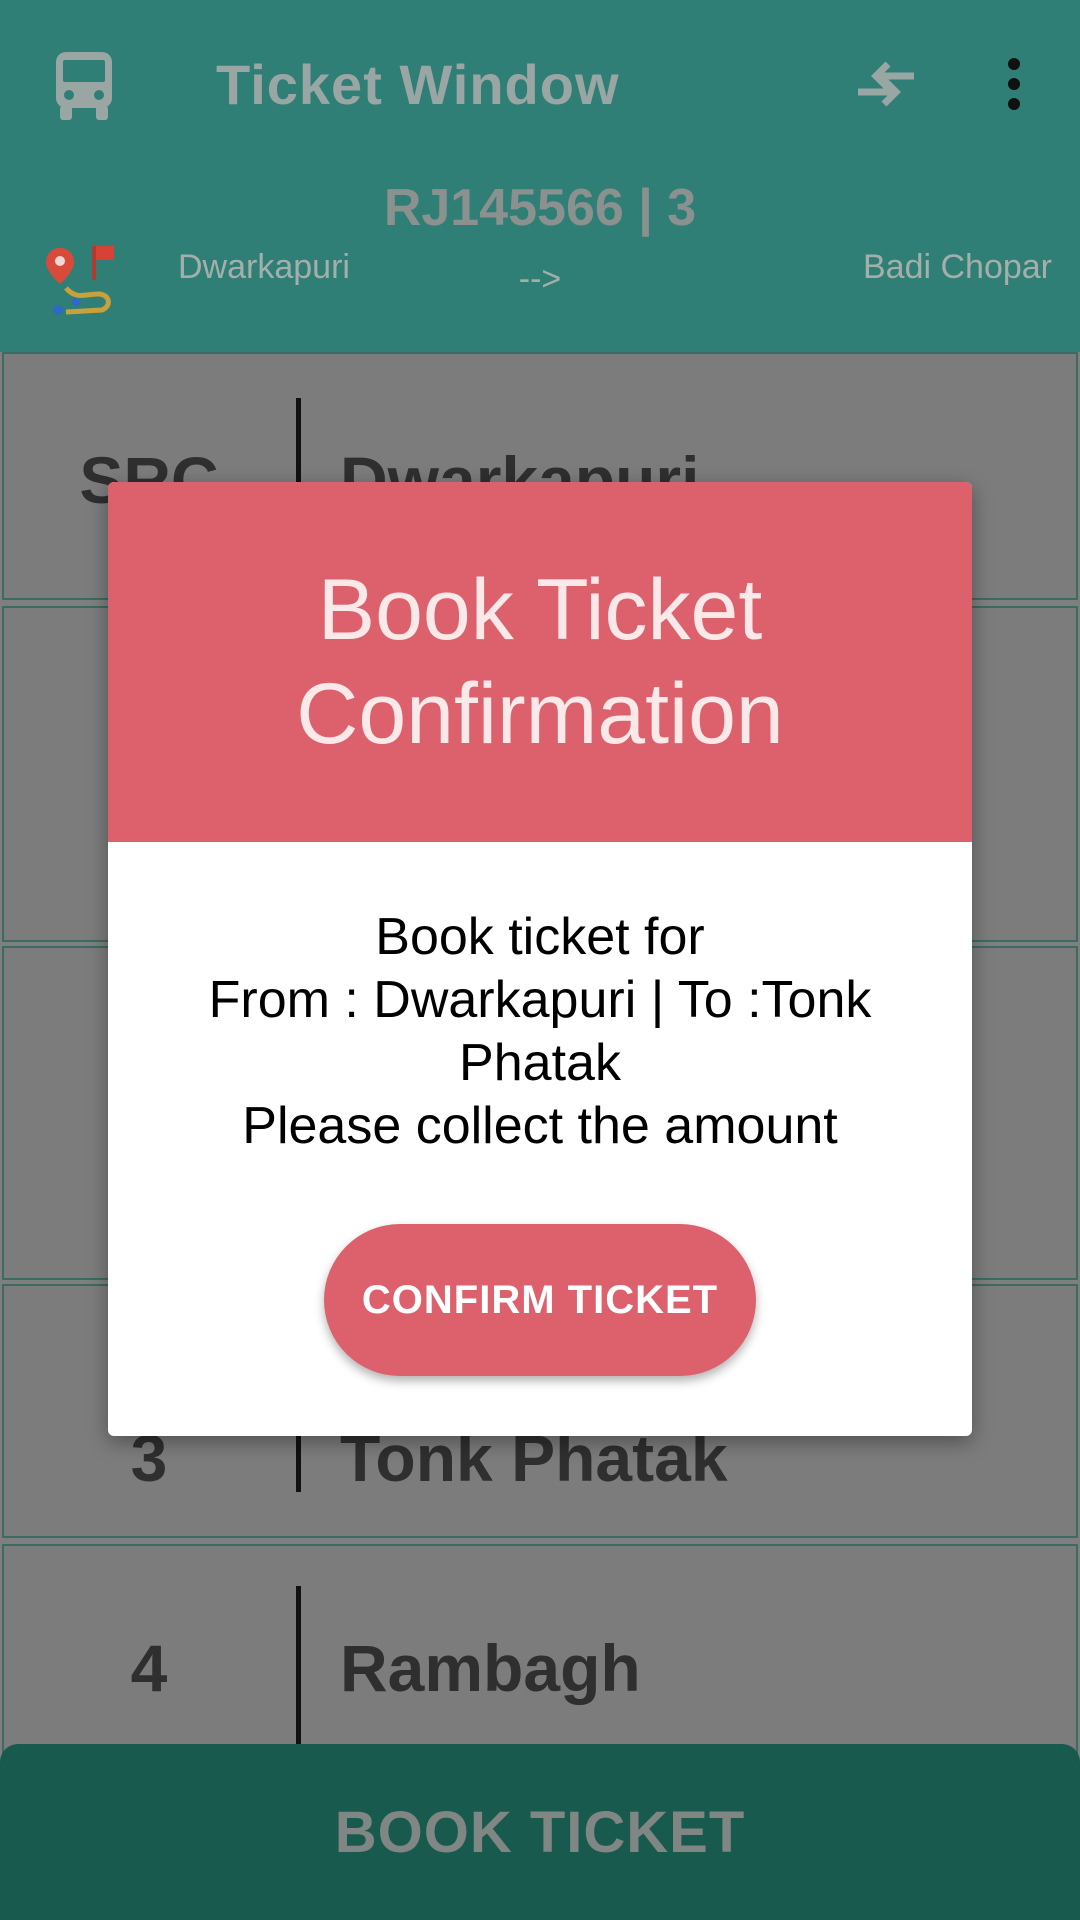 This screenshot has width=1080, height=1920. I want to click on bus-id: RJ145566 | 3, so click(540, 208).